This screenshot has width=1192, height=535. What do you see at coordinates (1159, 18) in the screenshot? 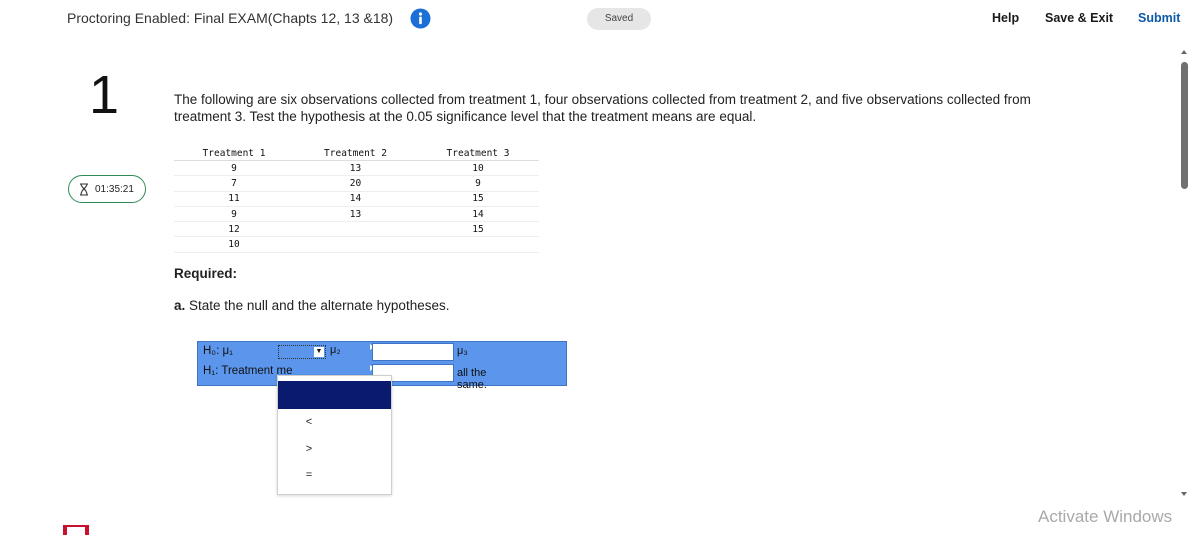
I see `submit-button: Submit` at bounding box center [1159, 18].